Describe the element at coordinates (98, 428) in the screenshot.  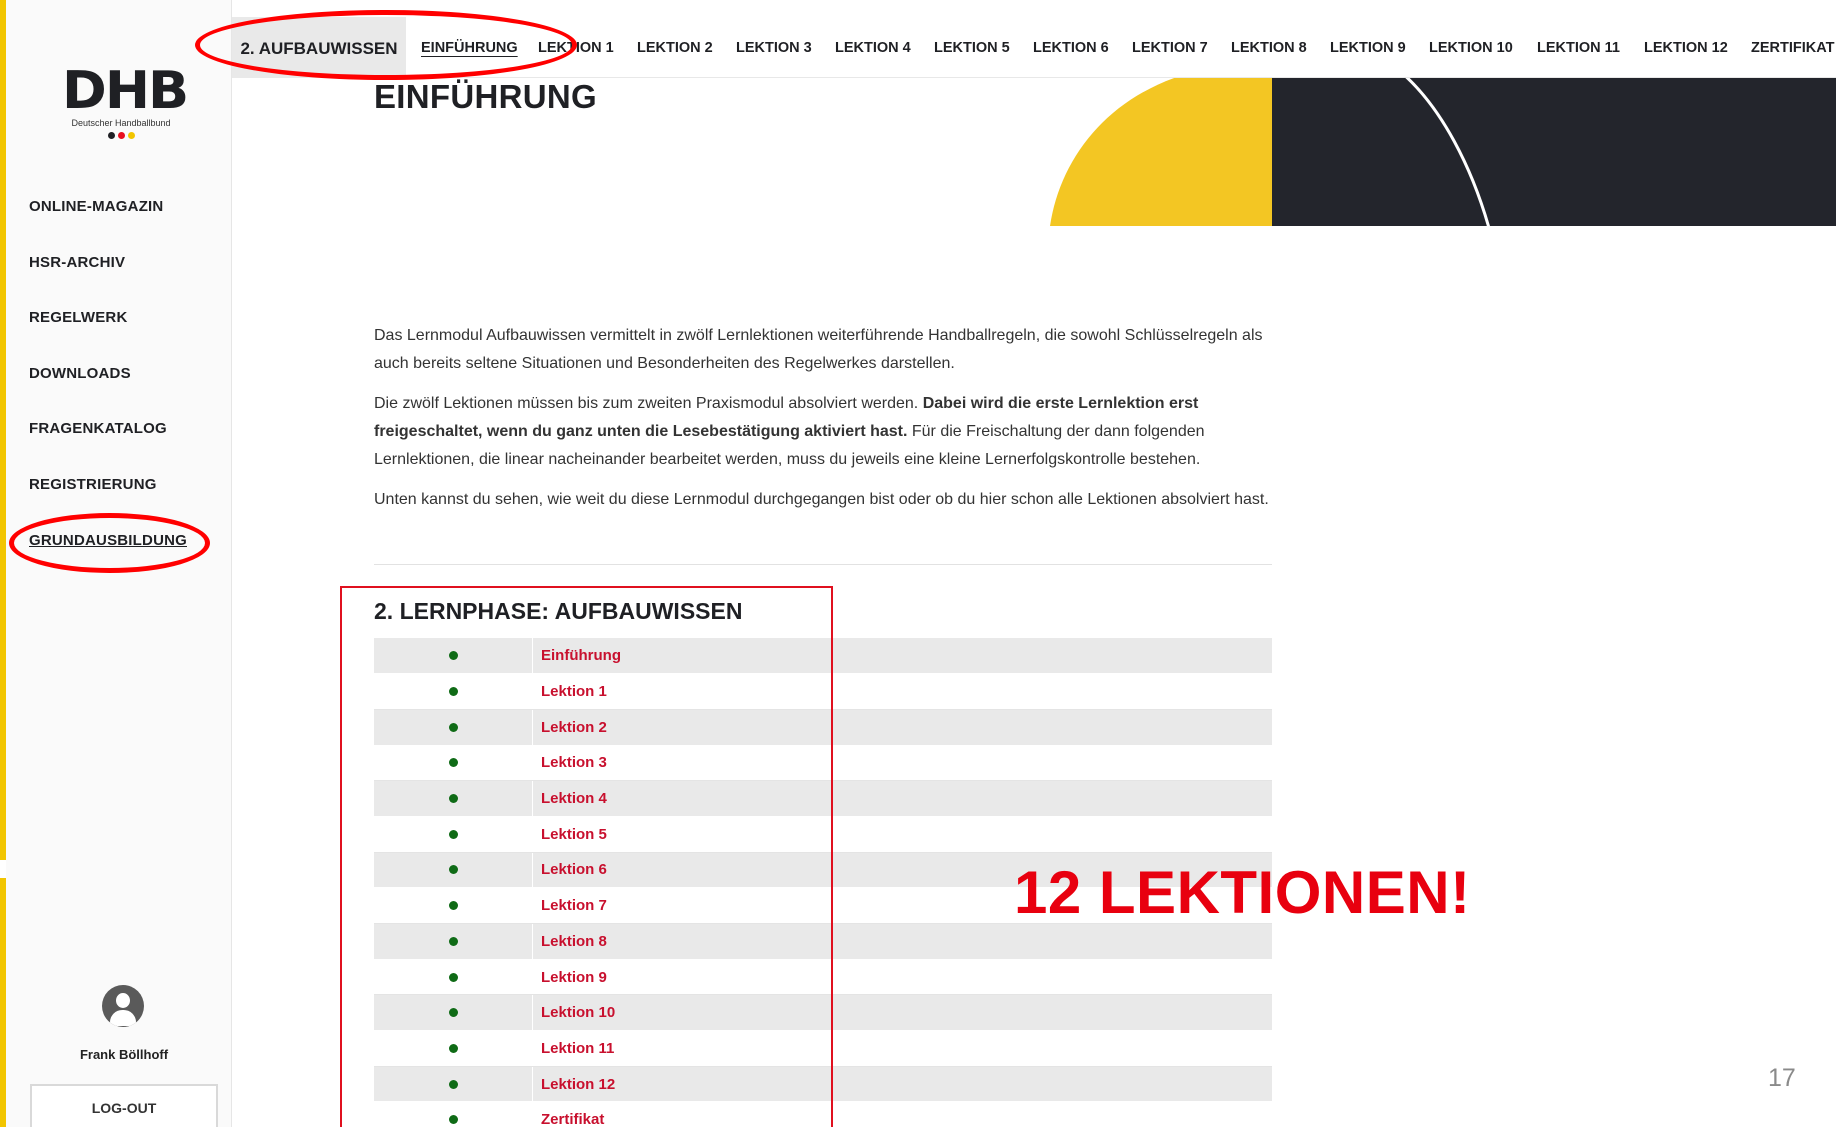
I see `sidebar-item-fragenkatalog: FRAGENKATALOG` at that location.